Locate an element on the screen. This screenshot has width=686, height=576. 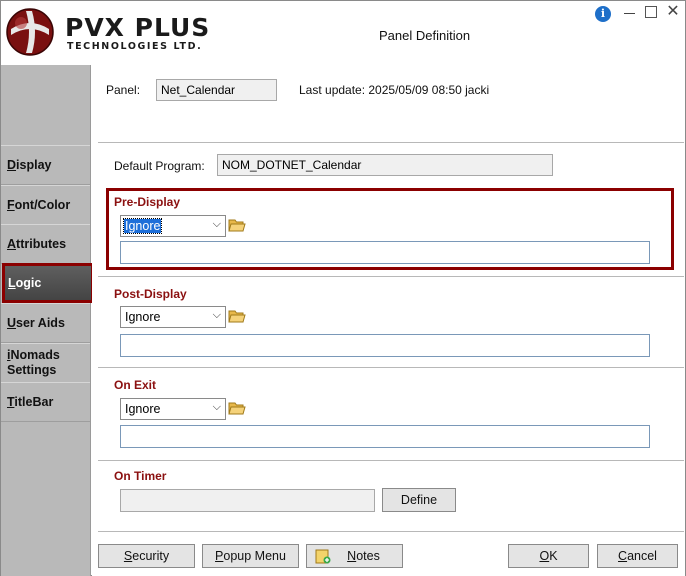
notes-button: Notes is located at coordinates (354, 556).